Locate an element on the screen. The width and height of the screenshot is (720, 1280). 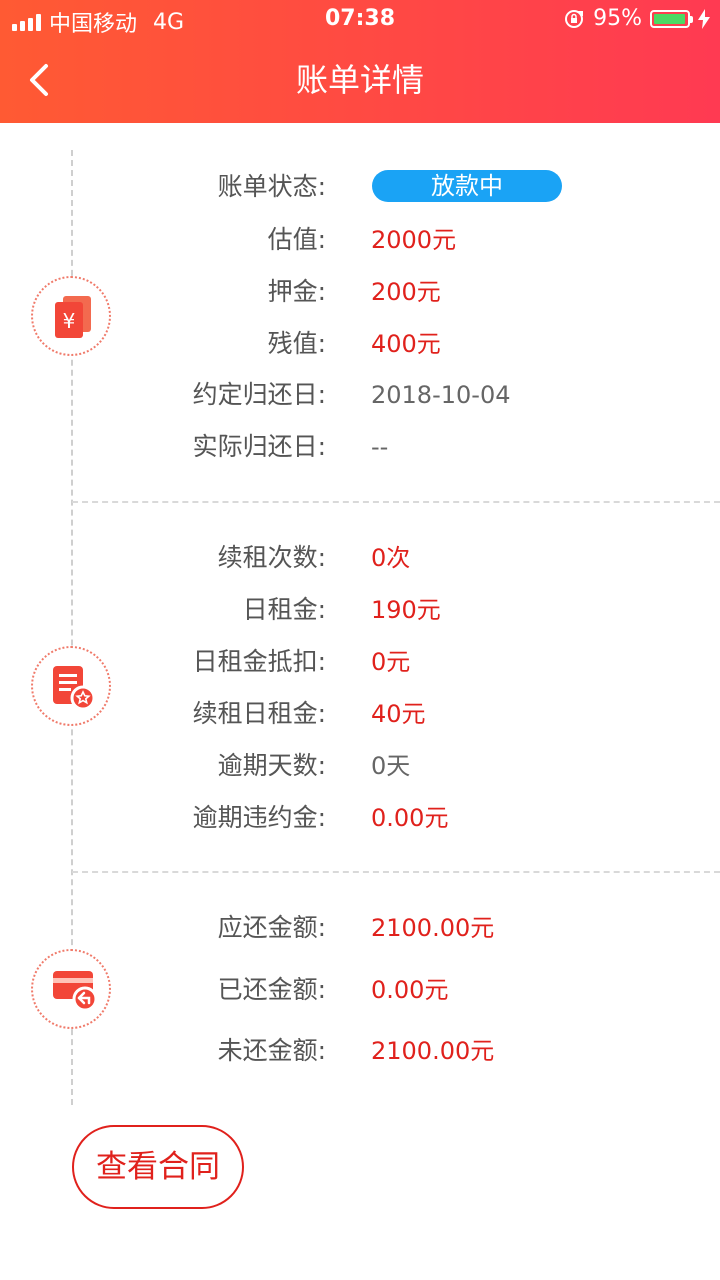
info-label: 逾期天数: is located at coordinates (271, 765).